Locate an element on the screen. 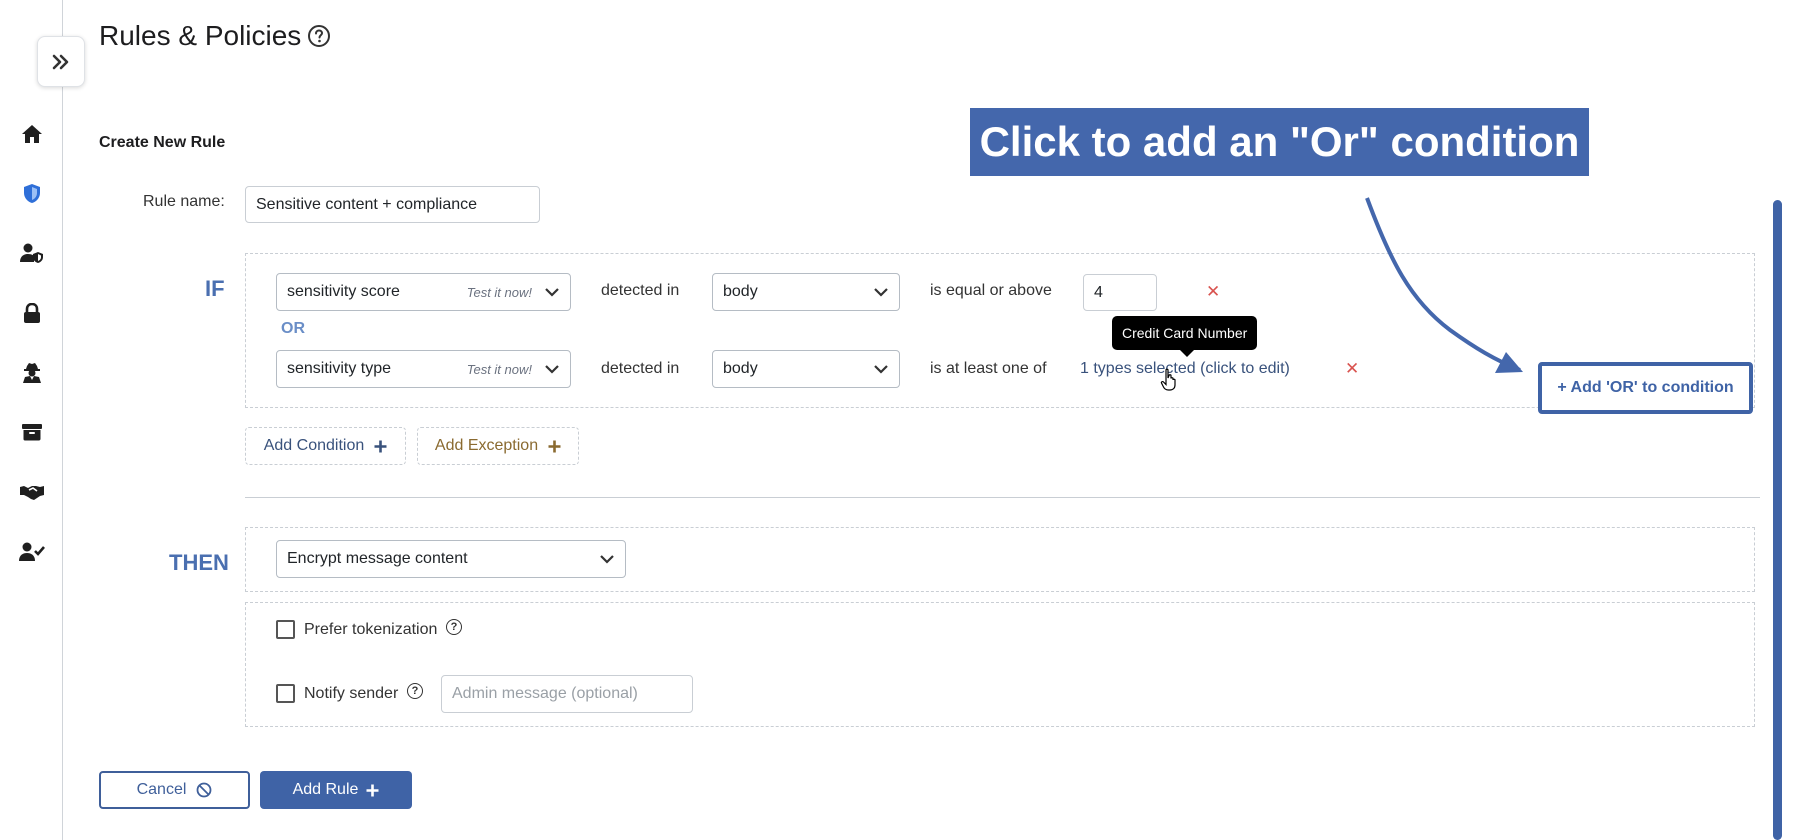 The width and height of the screenshot is (1798, 840). or-label: OR is located at coordinates (293, 328).